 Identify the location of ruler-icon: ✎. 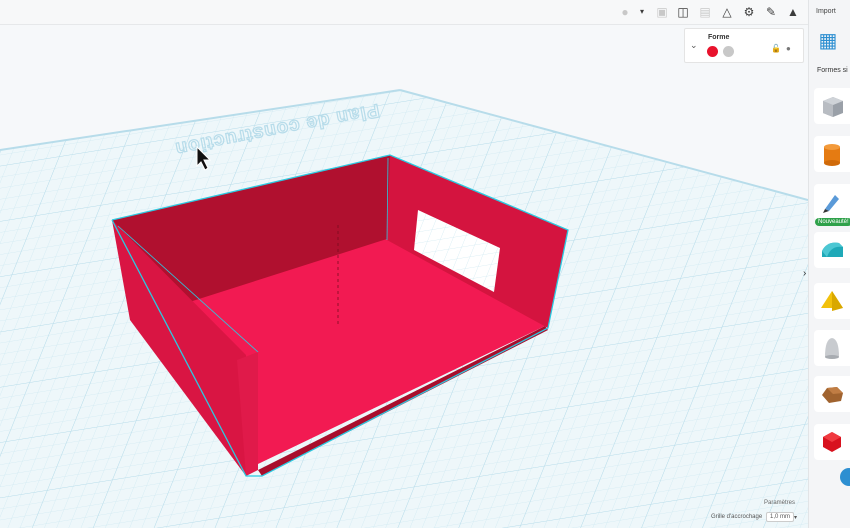
(771, 12).